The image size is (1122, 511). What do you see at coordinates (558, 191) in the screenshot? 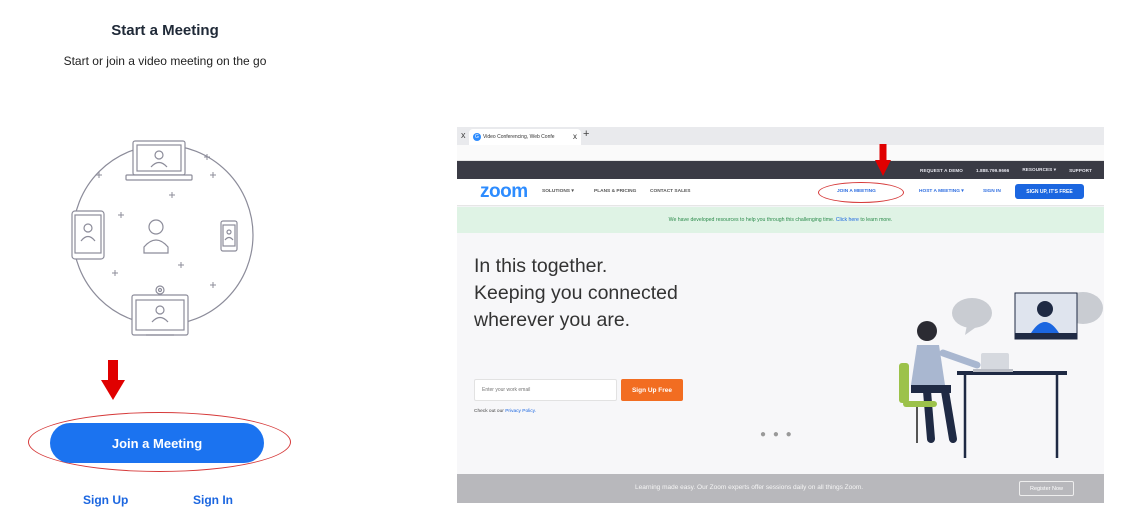
I see `solutions-menu: SOLUTIONS ▾` at bounding box center [558, 191].